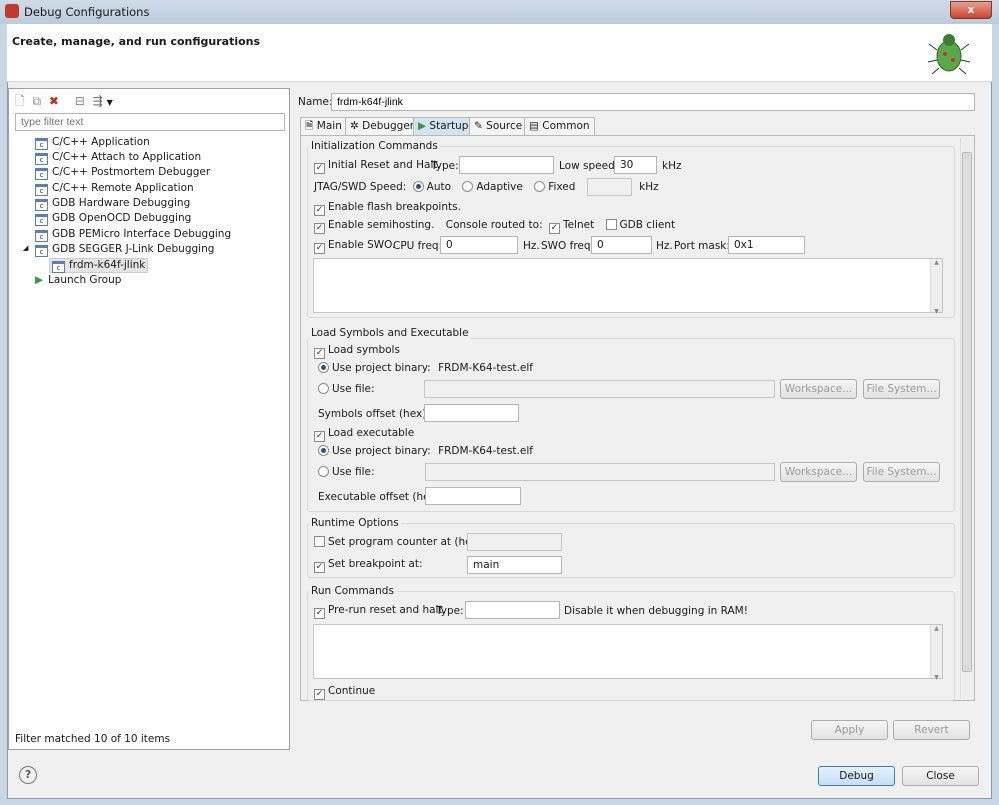  What do you see at coordinates (849, 730) in the screenshot?
I see `apply-button: Apply` at bounding box center [849, 730].